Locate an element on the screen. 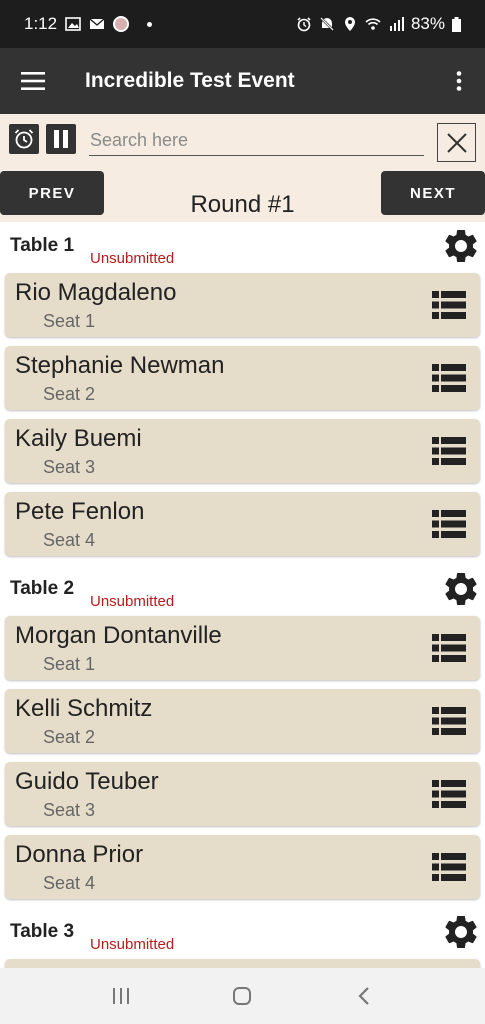  pause-icon is located at coordinates (61, 139).